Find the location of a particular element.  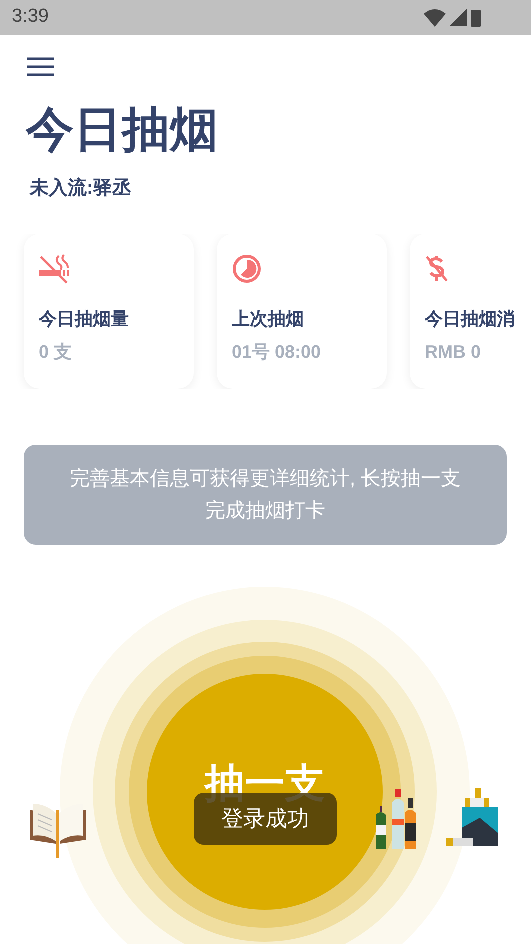

stat-value: 01号 08:00 is located at coordinates (277, 352).